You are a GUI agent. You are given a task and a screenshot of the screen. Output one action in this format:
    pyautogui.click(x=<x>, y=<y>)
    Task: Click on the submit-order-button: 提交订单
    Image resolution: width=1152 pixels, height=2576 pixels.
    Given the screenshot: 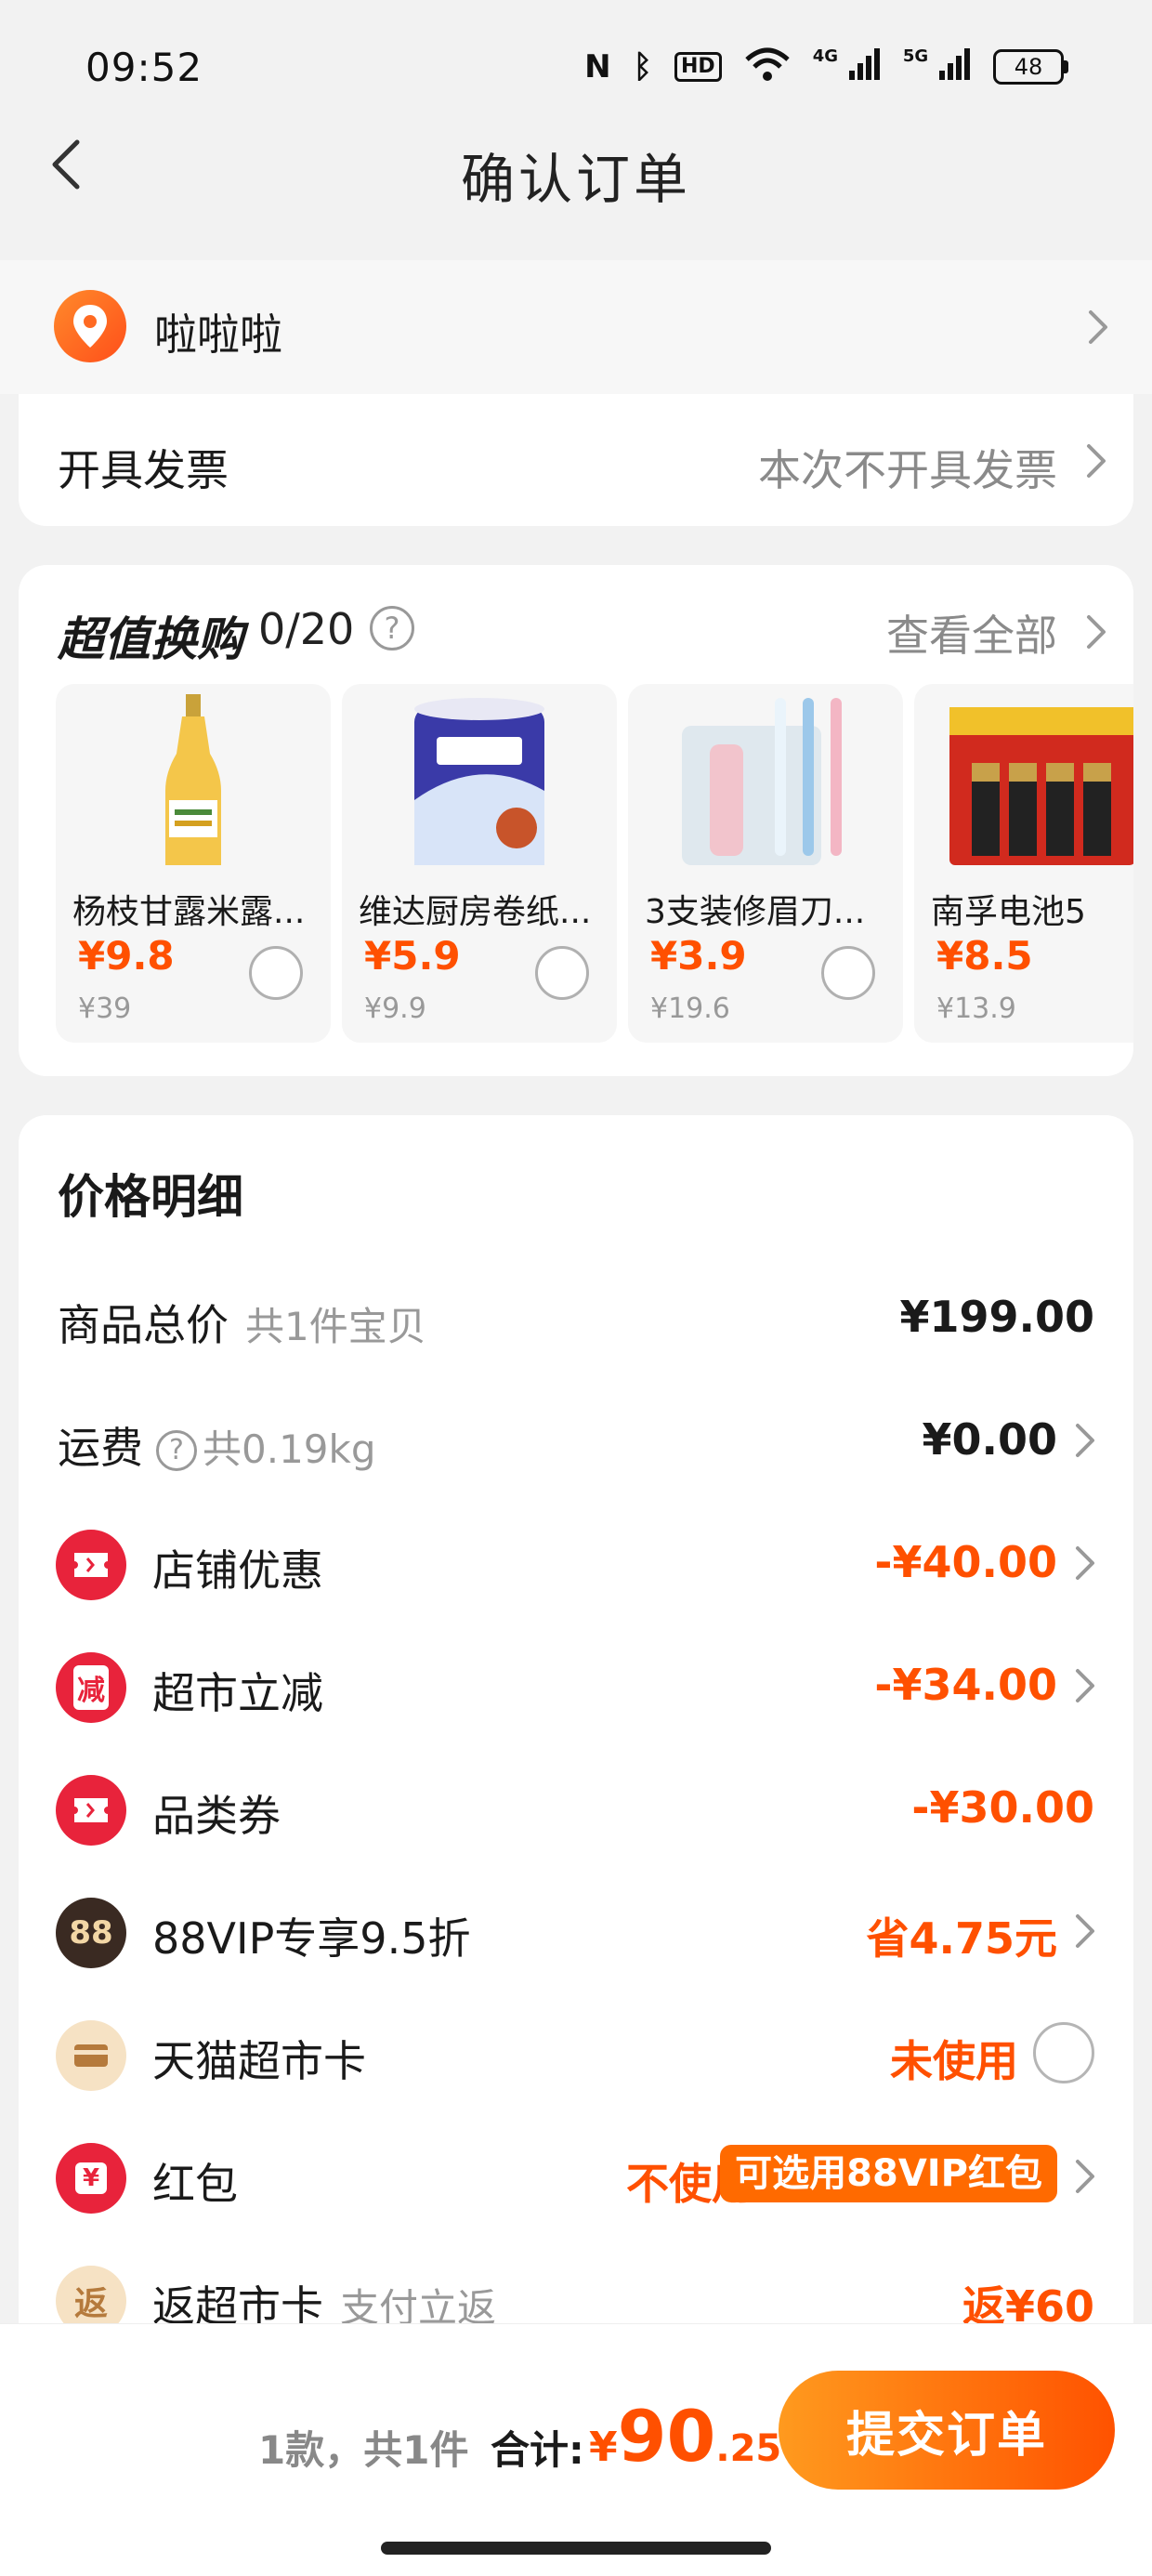 What is the action you would take?
    pyautogui.click(x=947, y=2430)
    